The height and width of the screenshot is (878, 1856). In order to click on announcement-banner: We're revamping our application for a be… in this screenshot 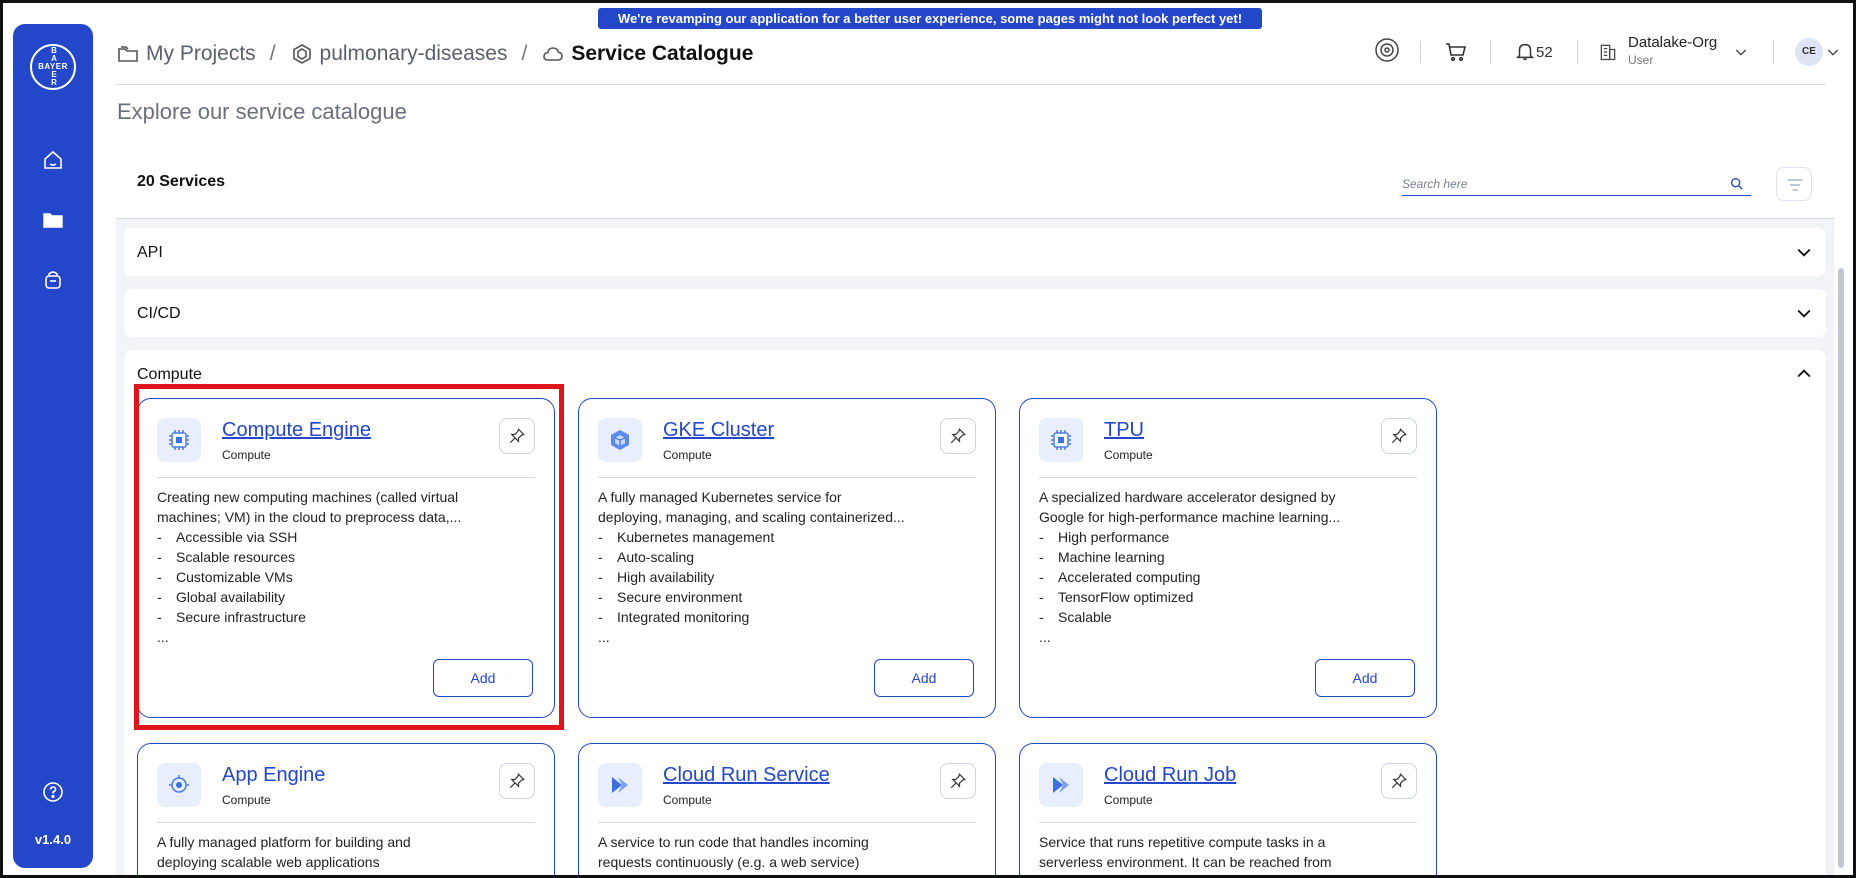, I will do `click(930, 18)`.